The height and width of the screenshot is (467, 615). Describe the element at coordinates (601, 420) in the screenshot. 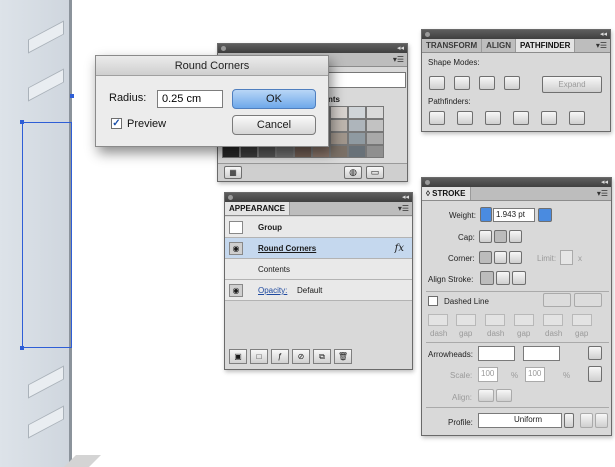

I see `flip-across-icon` at that location.